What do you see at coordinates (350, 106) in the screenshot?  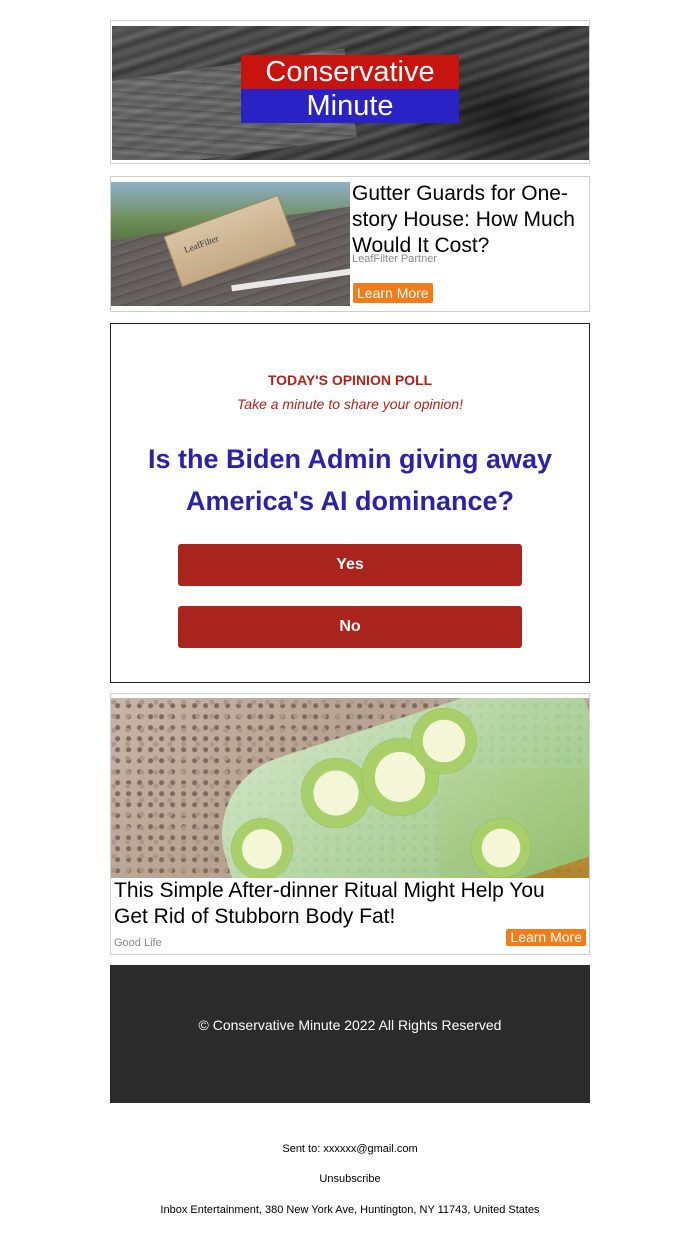 I see `logo-line-2: Minute` at bounding box center [350, 106].